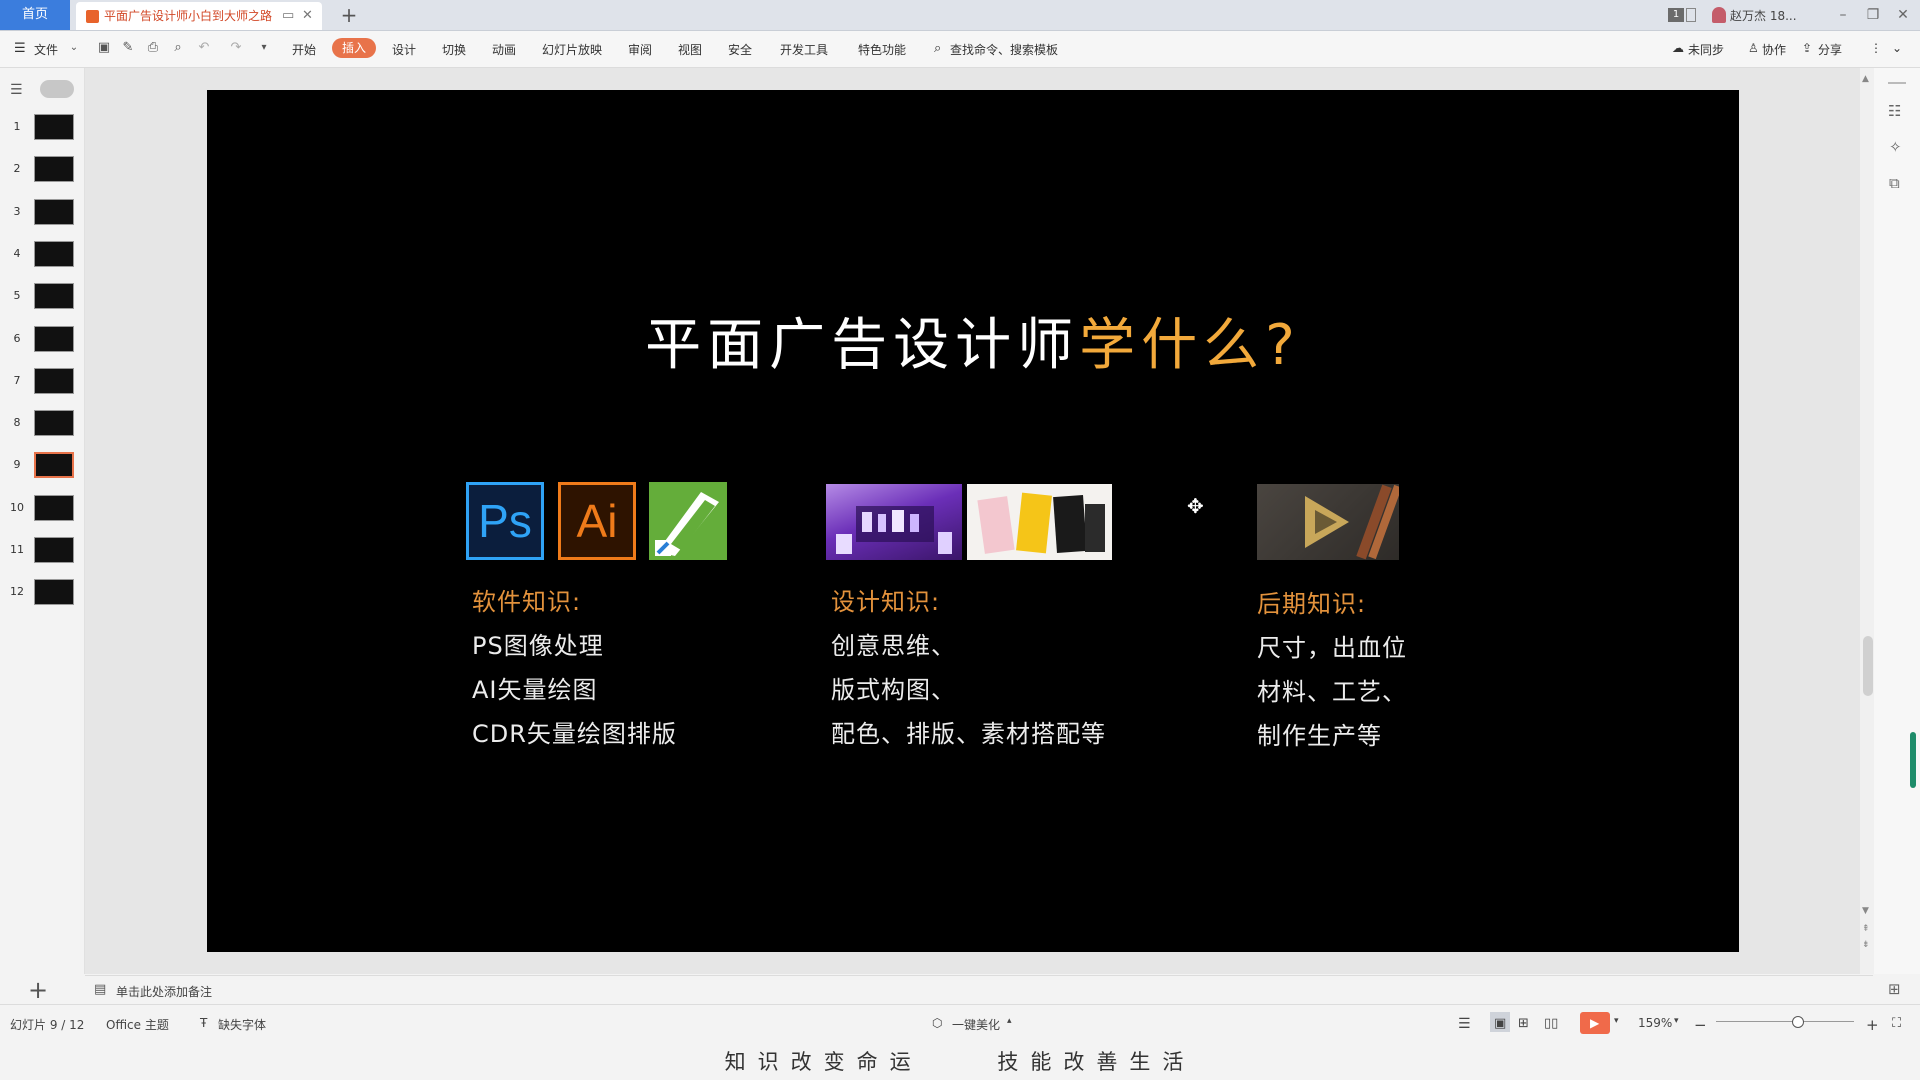 The width and height of the screenshot is (1920, 1080). Describe the element at coordinates (1319, 733) in the screenshot. I see `post-line-3: 制作生产等` at that location.